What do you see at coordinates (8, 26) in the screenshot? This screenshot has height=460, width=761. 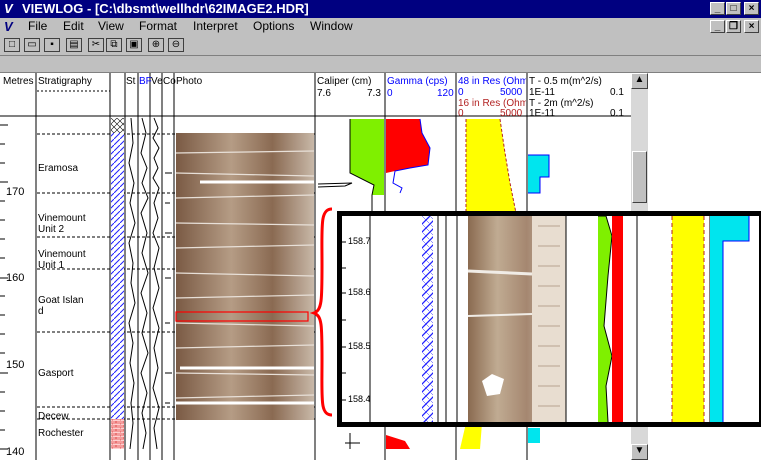 I see `document-icon: V` at bounding box center [8, 26].